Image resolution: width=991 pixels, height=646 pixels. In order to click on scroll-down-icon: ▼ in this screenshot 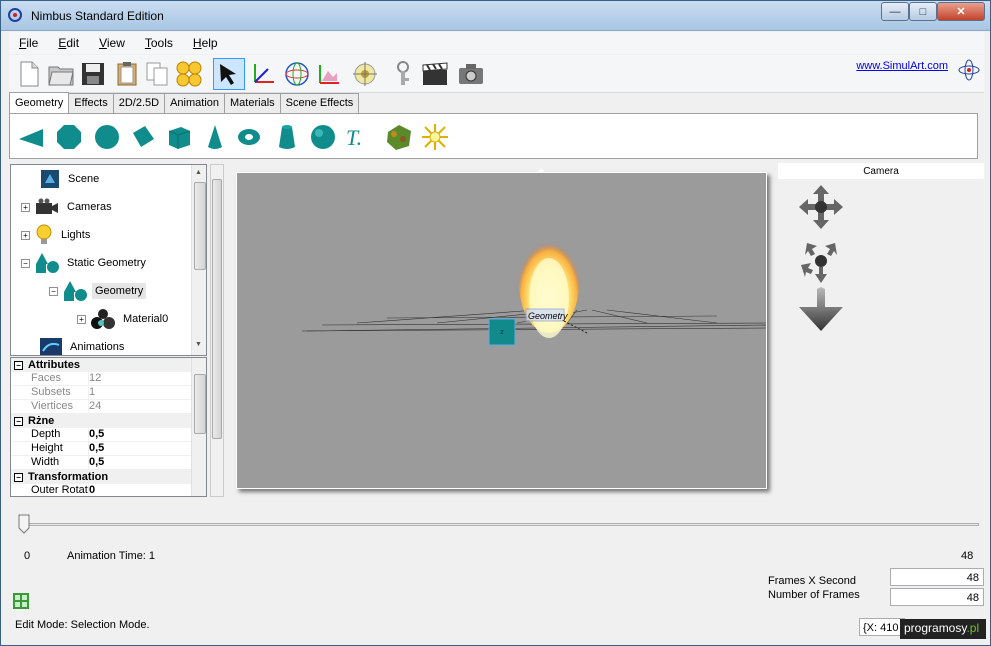, I will do `click(198, 344)`.